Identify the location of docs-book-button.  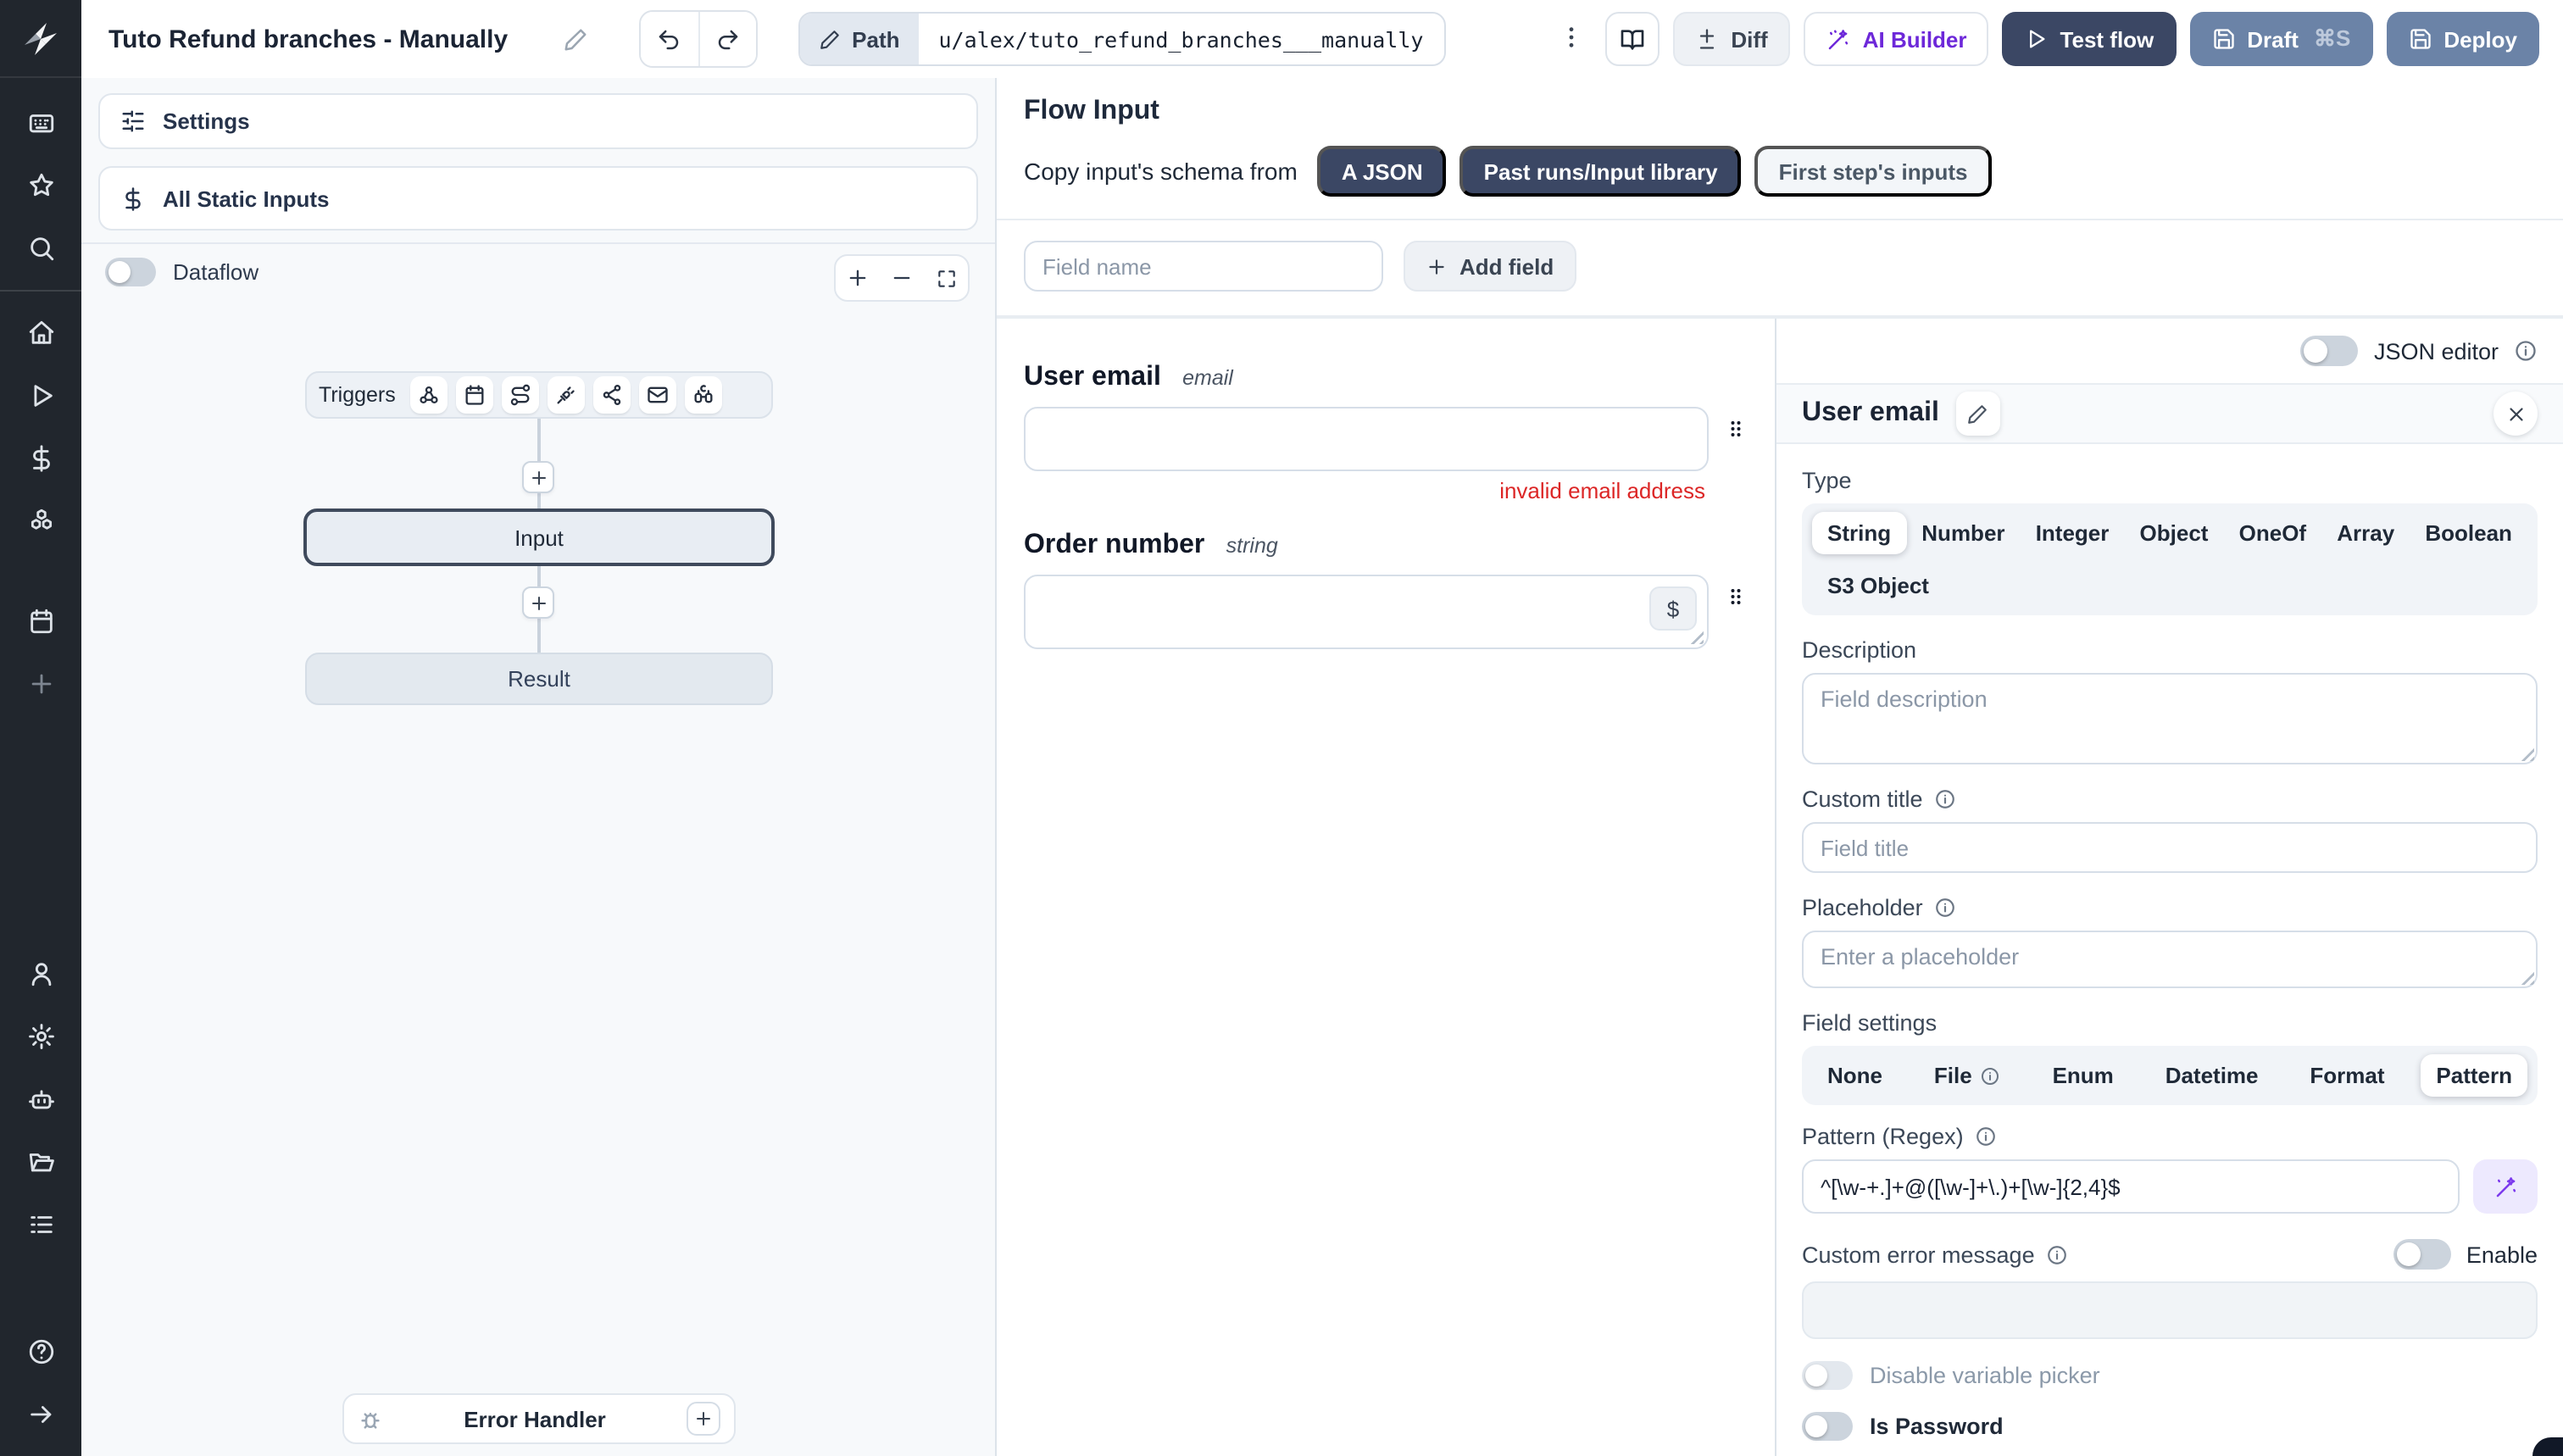
(1632, 39).